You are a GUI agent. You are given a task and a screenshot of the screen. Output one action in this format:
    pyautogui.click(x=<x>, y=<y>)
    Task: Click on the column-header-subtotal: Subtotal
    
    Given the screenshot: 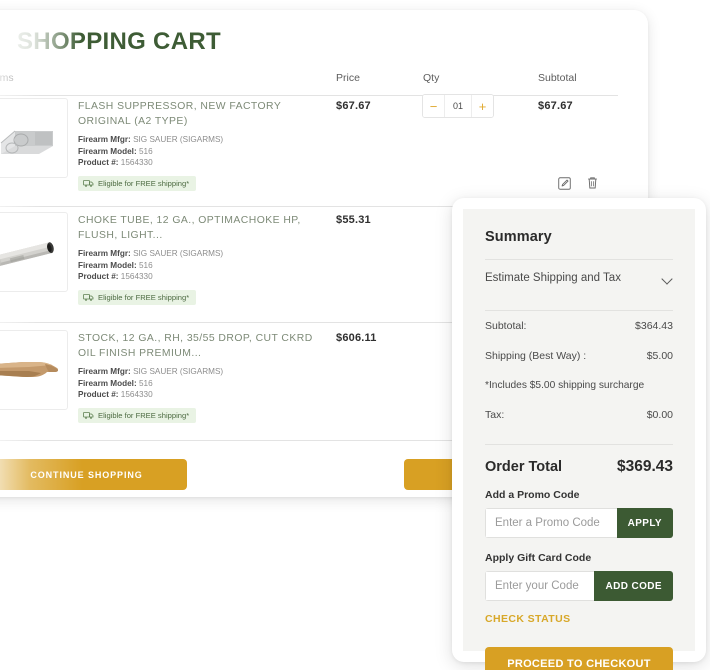 What is the action you would take?
    pyautogui.click(x=557, y=78)
    